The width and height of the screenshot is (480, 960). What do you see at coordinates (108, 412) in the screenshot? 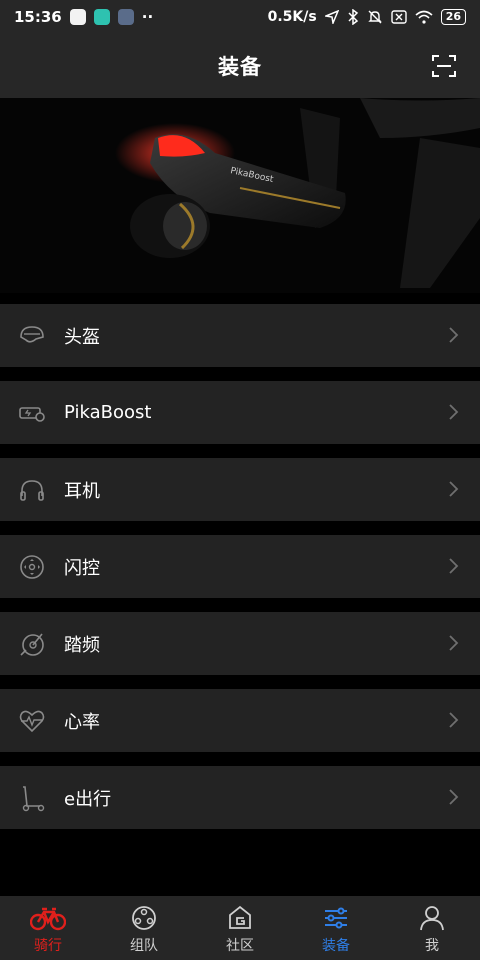
I see `equipment-item-label: PikaBoost` at bounding box center [108, 412].